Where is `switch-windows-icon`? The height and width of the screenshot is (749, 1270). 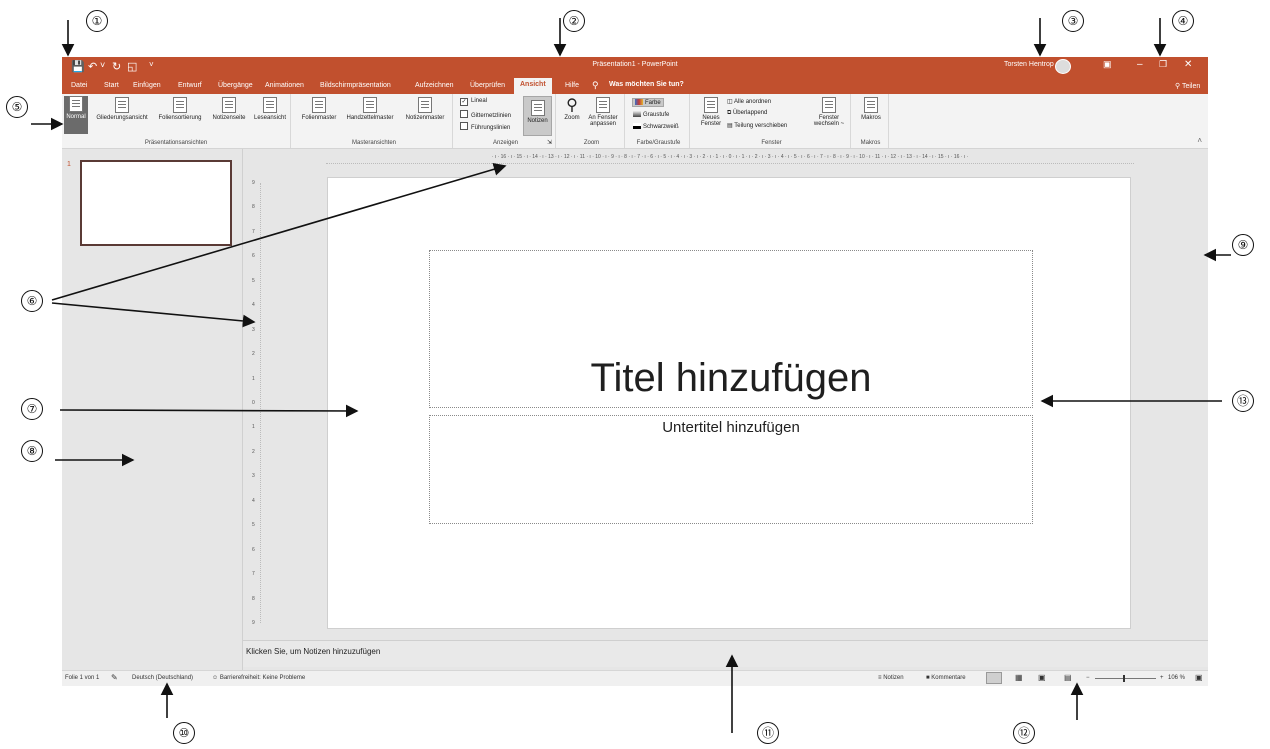 switch-windows-icon is located at coordinates (829, 105).